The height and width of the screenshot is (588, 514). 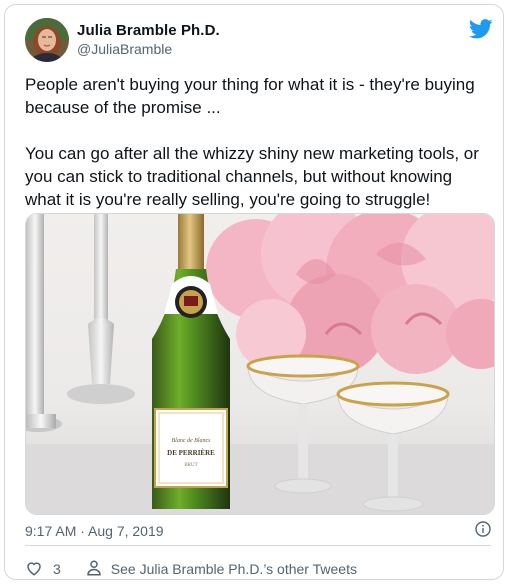 What do you see at coordinates (192, 441) in the screenshot?
I see `bottle-label-script: Blanc de Blancs` at bounding box center [192, 441].